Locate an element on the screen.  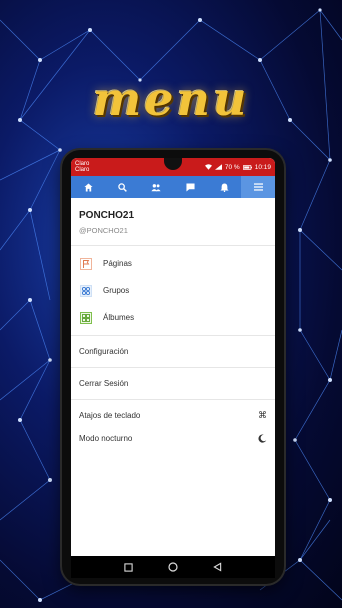
carrier-label-secondary: Claro is located at coordinates (82, 170).